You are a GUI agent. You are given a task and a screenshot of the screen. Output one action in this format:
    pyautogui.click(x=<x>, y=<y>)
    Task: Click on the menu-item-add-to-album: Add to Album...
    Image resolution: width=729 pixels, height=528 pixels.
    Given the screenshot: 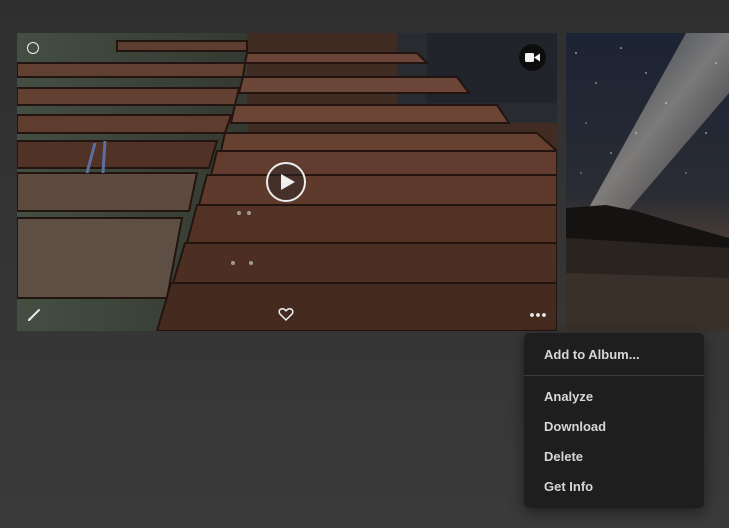 What is the action you would take?
    pyautogui.click(x=592, y=354)
    